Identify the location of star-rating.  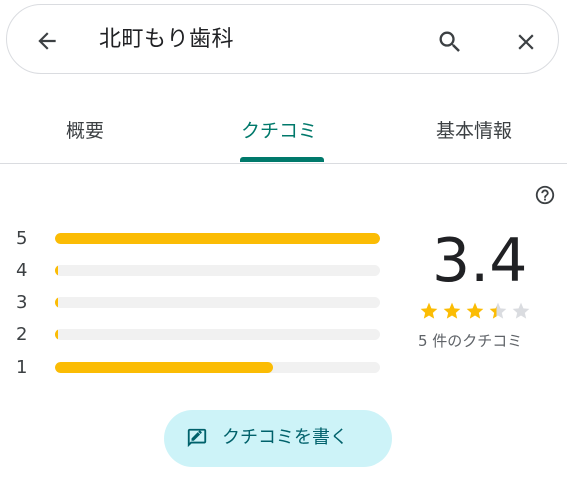
(479, 312).